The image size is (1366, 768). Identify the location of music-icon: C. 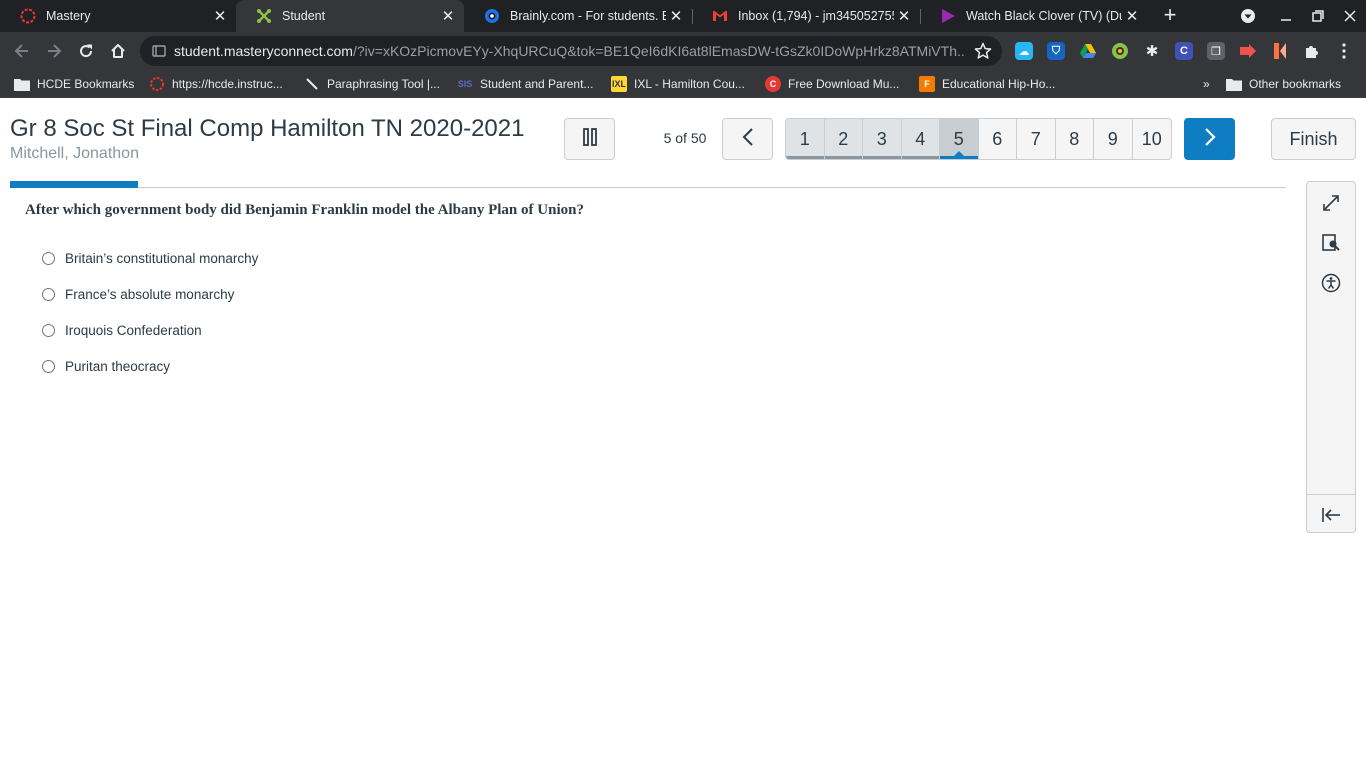
(773, 84).